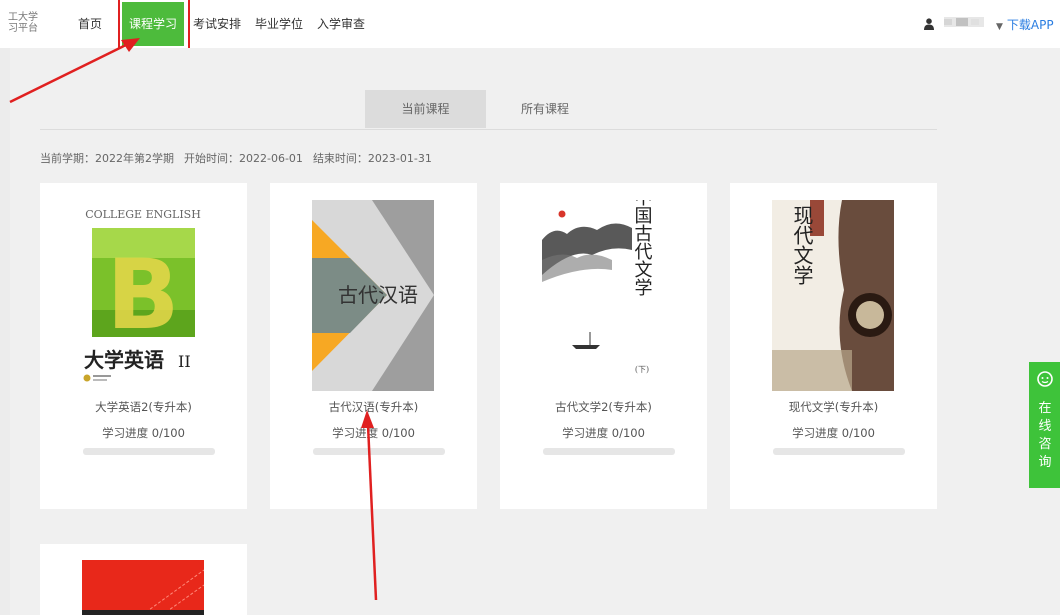 The width and height of the screenshot is (1060, 615). What do you see at coordinates (143, 214) in the screenshot?
I see `cover-top-text: COLLEGE ENGLISH` at bounding box center [143, 214].